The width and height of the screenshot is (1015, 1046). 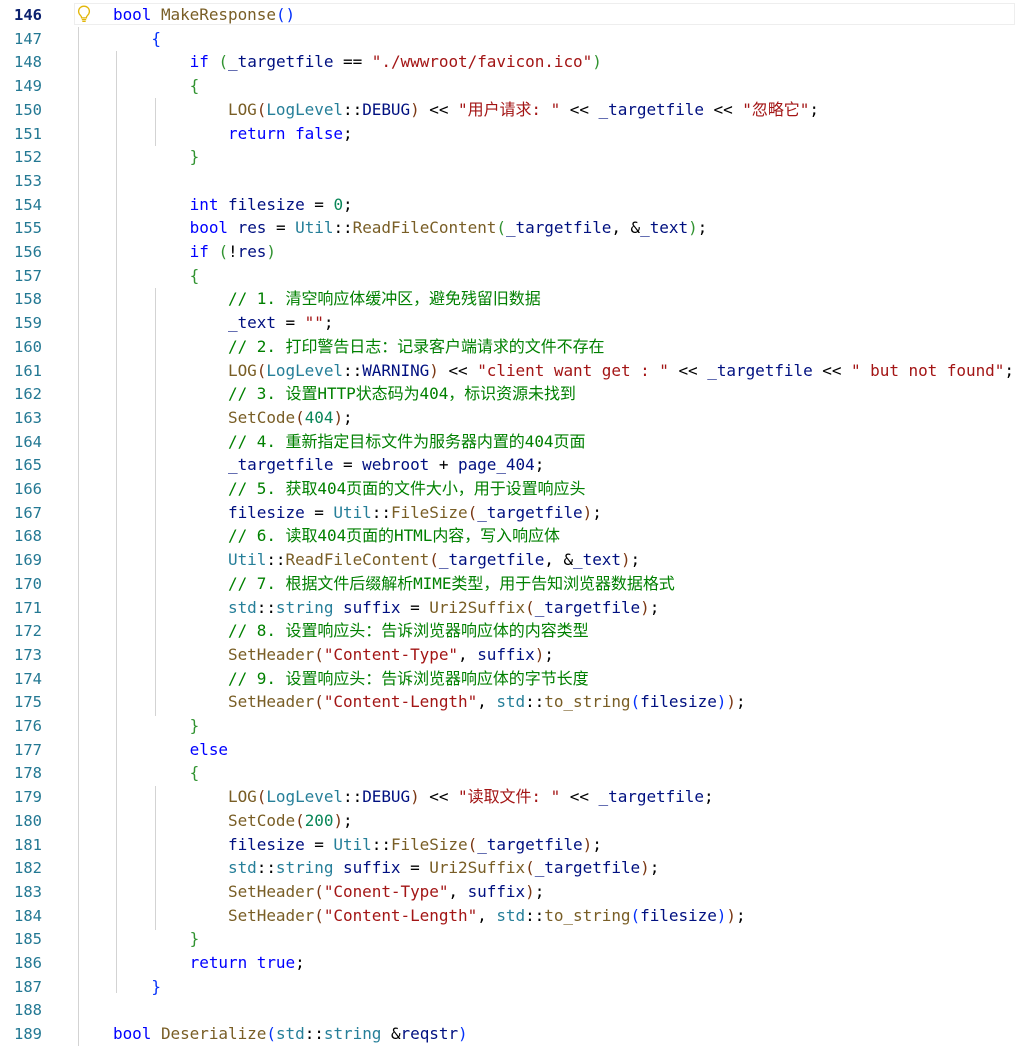 I want to click on code-line: // 1. 清空响应体缓冲区，避免残留旧数据, so click(x=327, y=299).